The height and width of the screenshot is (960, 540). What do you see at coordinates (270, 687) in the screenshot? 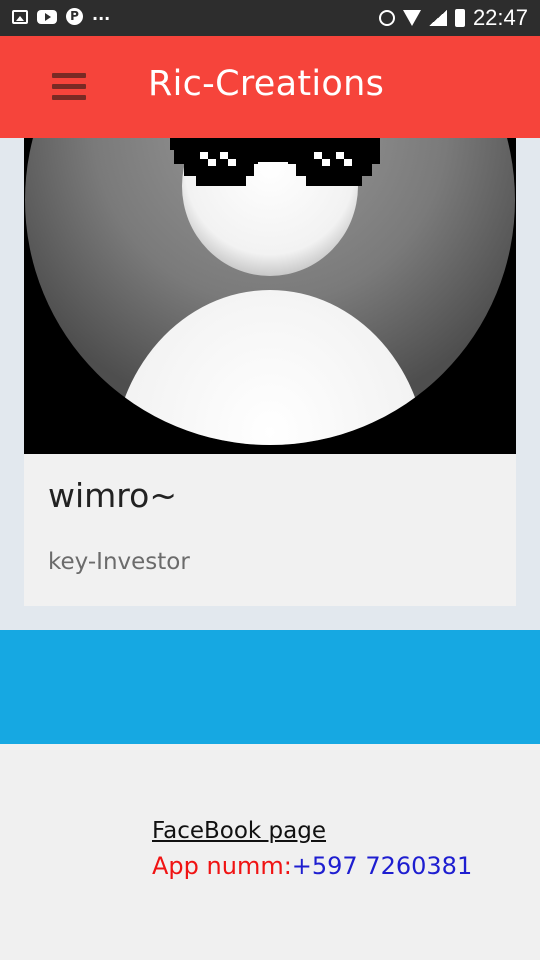
I see `blue-banner` at bounding box center [270, 687].